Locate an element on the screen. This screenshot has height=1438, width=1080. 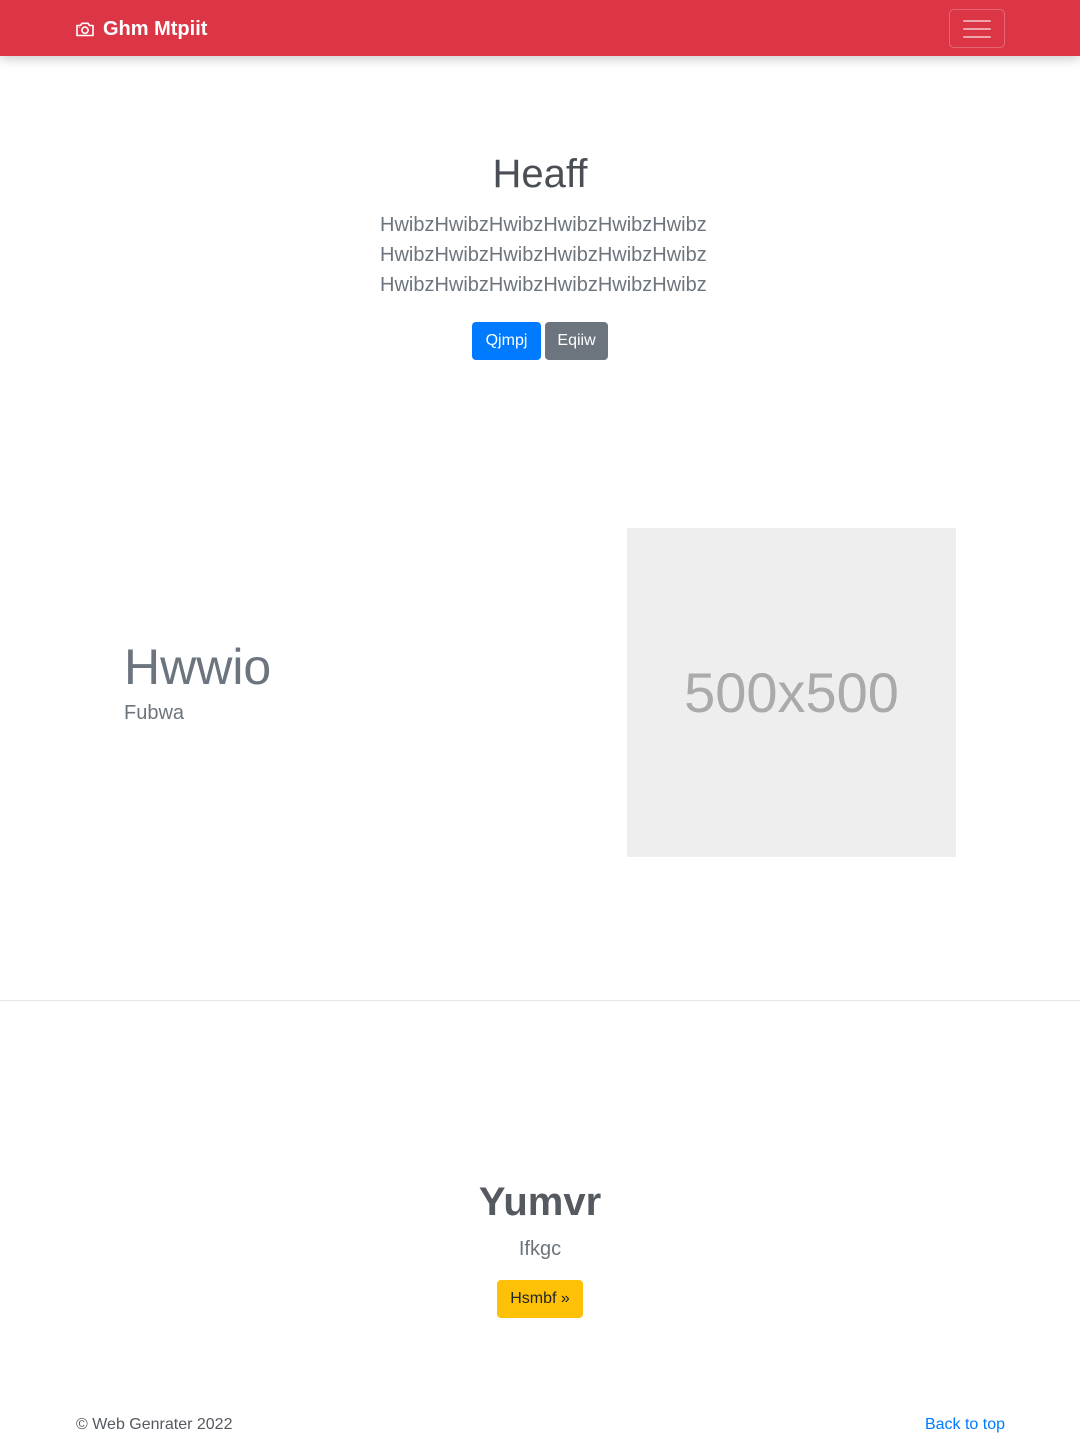
hero-primary-button: Qjmpj is located at coordinates (506, 341).